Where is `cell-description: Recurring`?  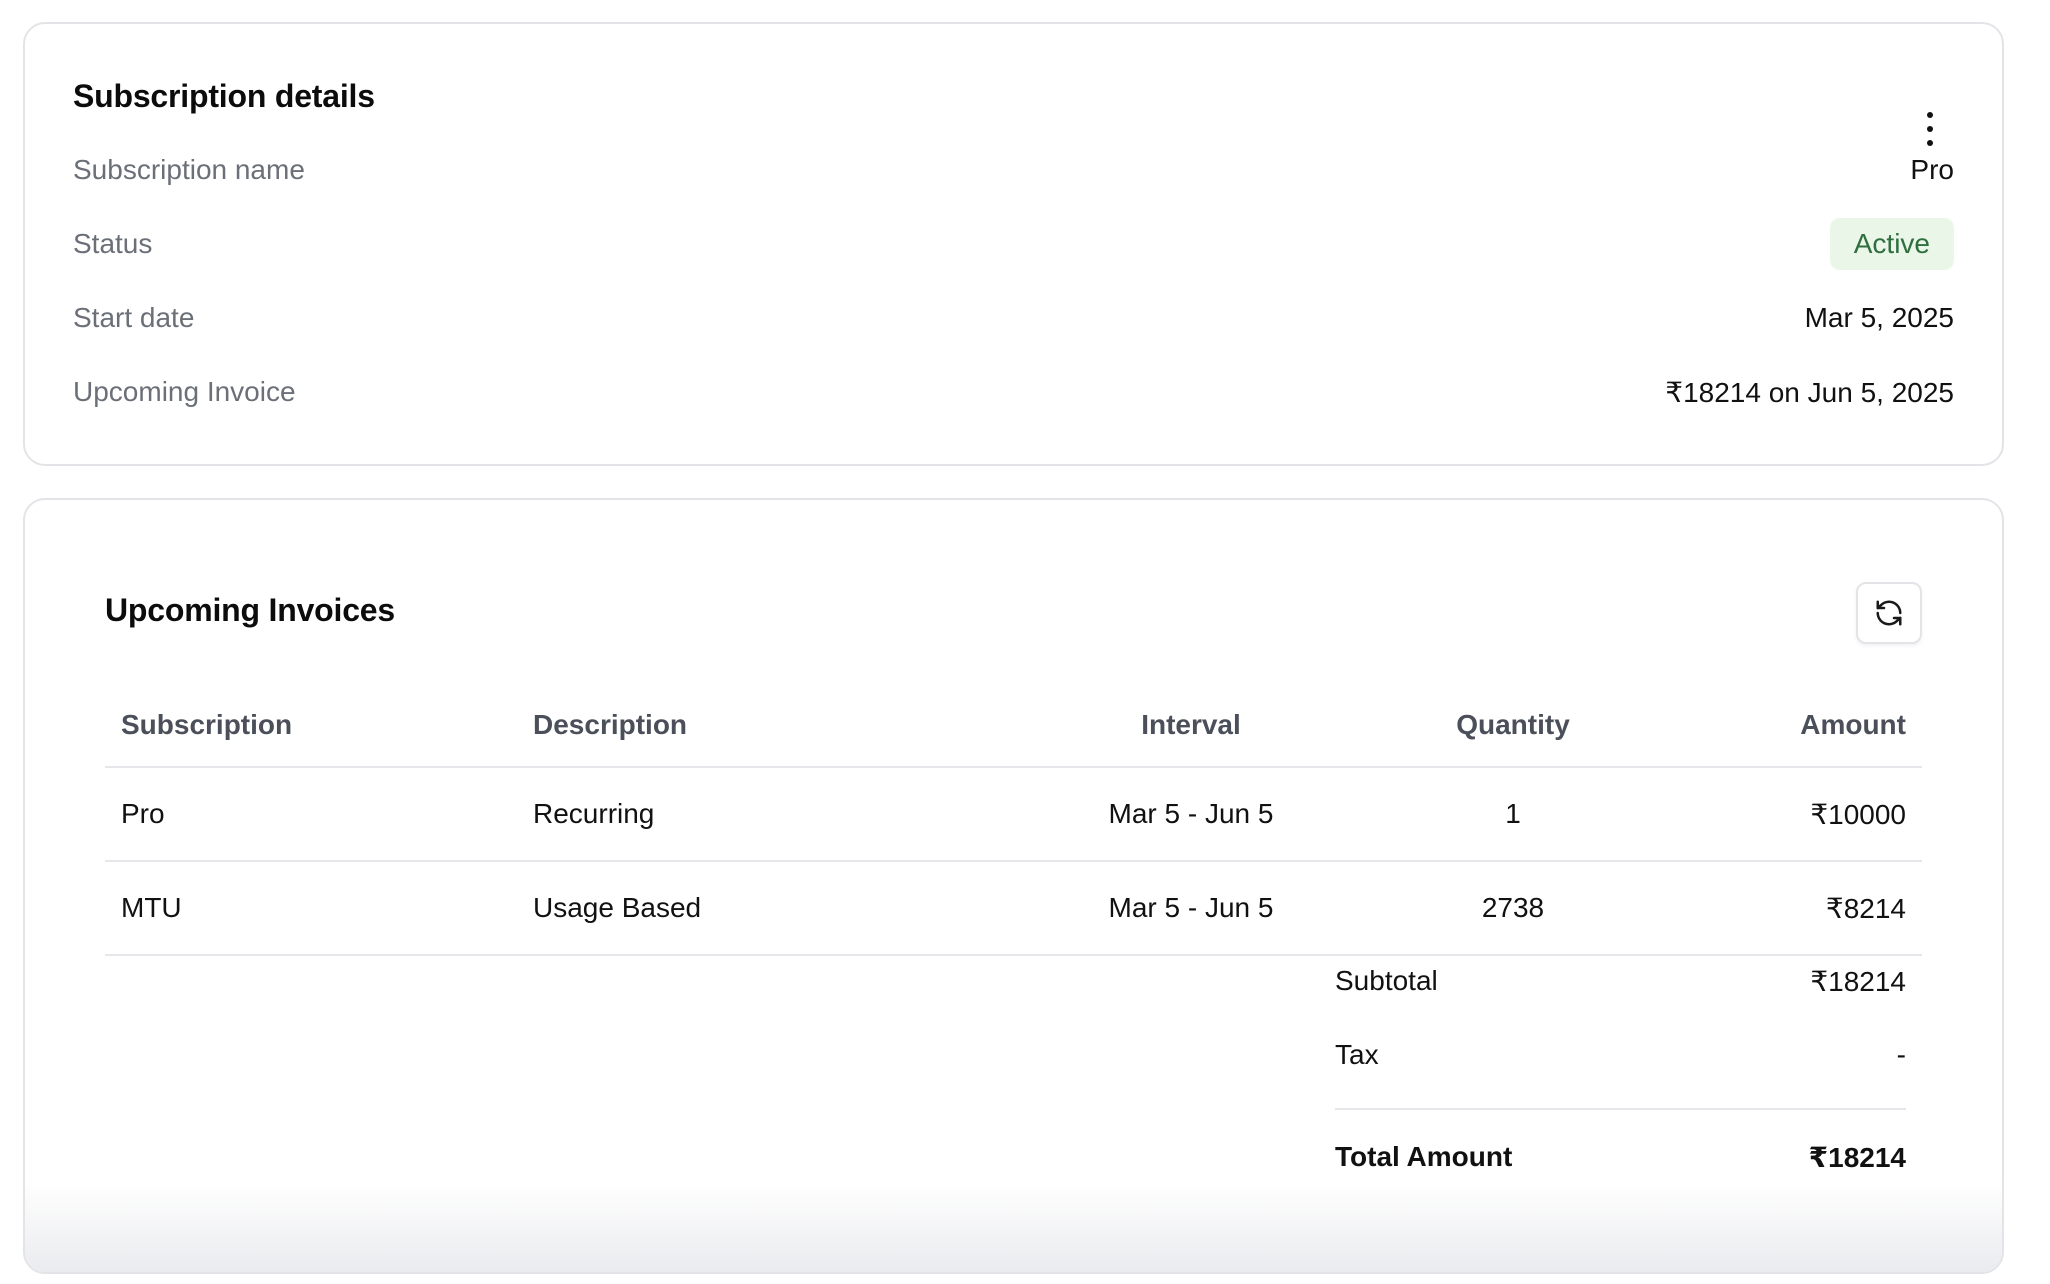 cell-description: Recurring is located at coordinates (594, 813).